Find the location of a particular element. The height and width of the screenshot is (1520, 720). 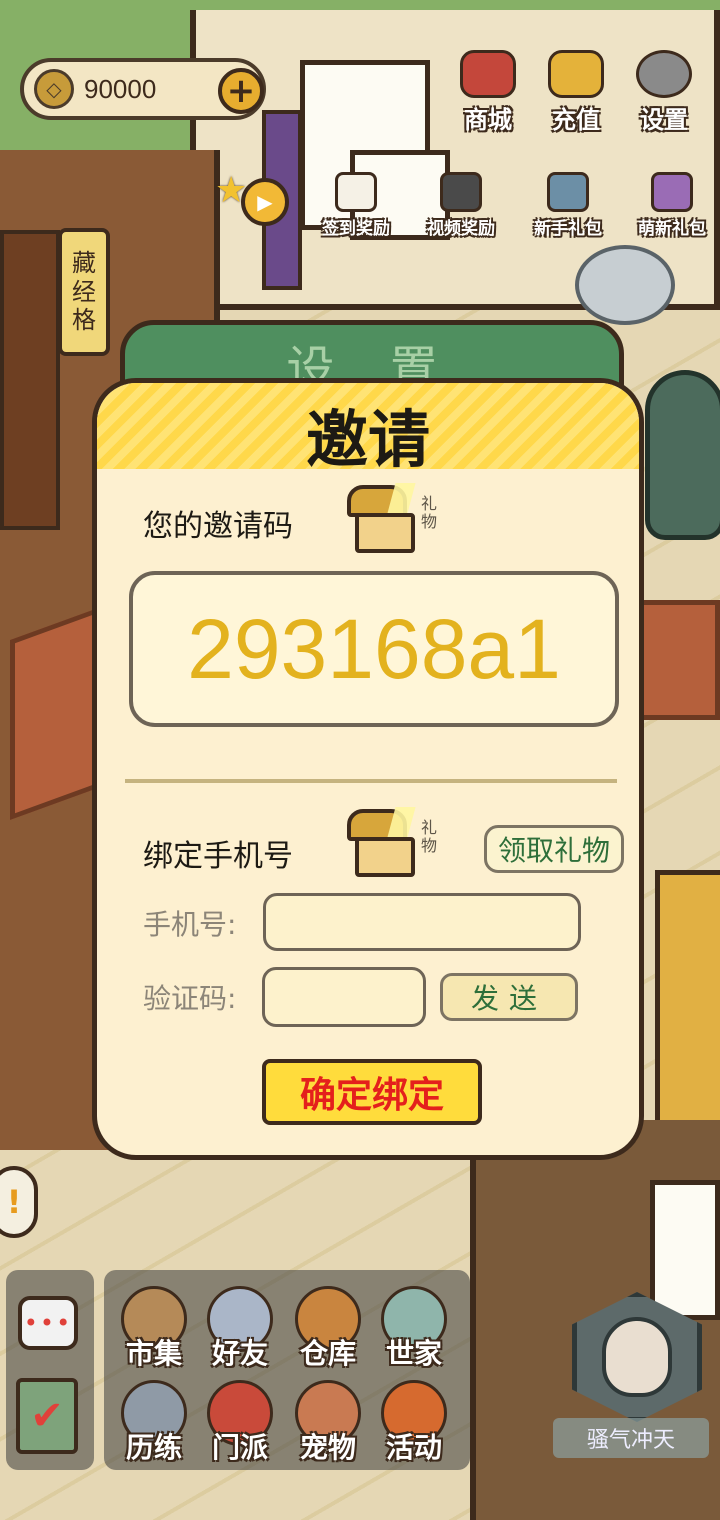

clapperboard-icon is located at coordinates (461, 192).